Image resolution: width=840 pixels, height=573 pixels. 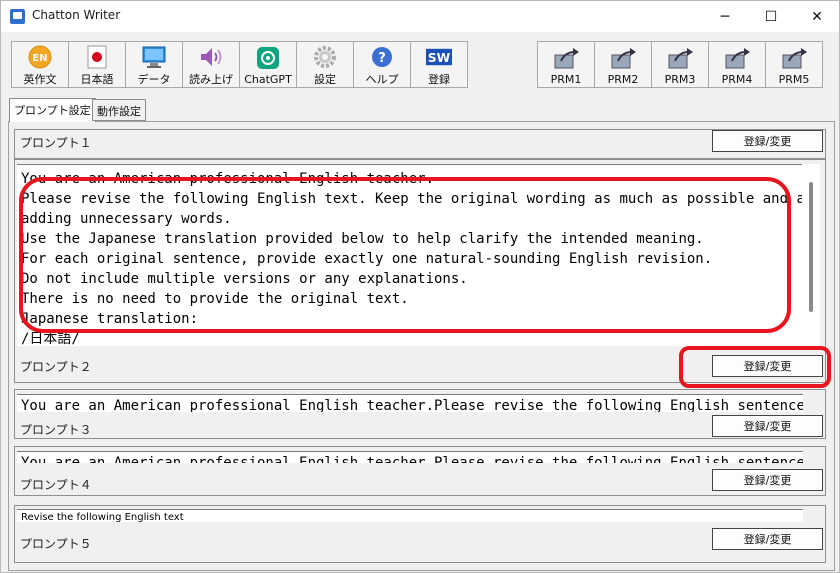 I want to click on toolbar-label: PRM1, so click(x=566, y=79).